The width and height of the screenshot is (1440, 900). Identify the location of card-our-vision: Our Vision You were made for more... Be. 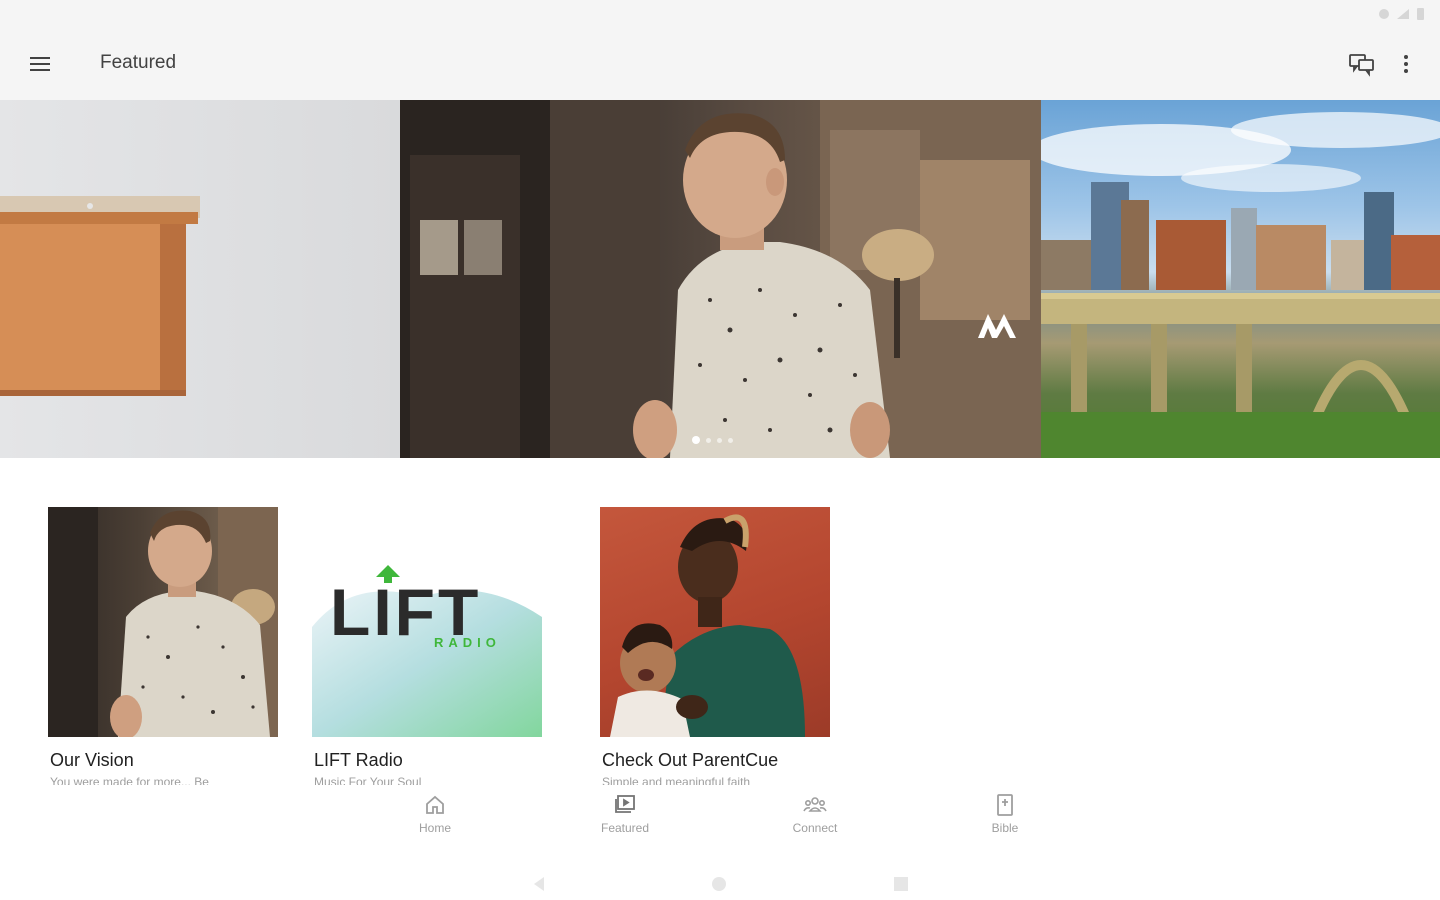
(163, 647).